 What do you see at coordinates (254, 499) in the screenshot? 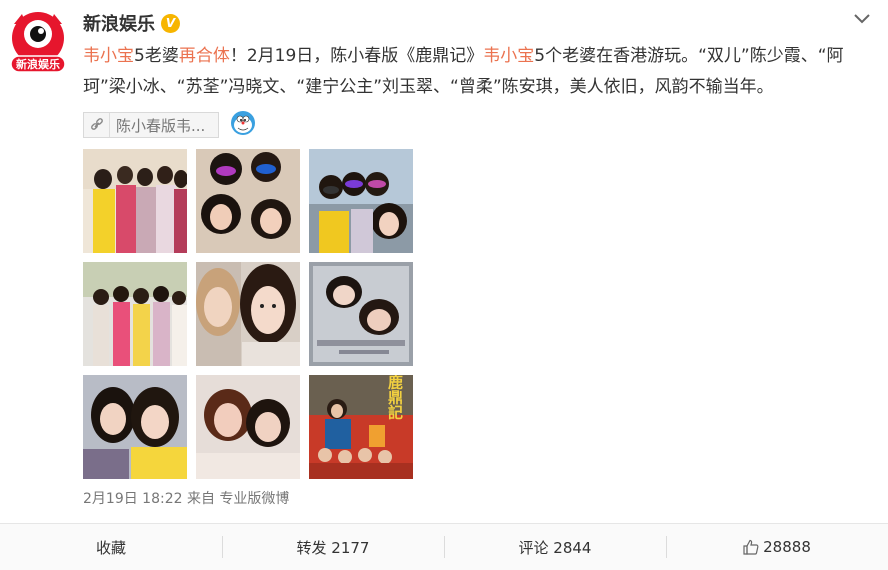
I see `post-source: 专业版微博` at bounding box center [254, 499].